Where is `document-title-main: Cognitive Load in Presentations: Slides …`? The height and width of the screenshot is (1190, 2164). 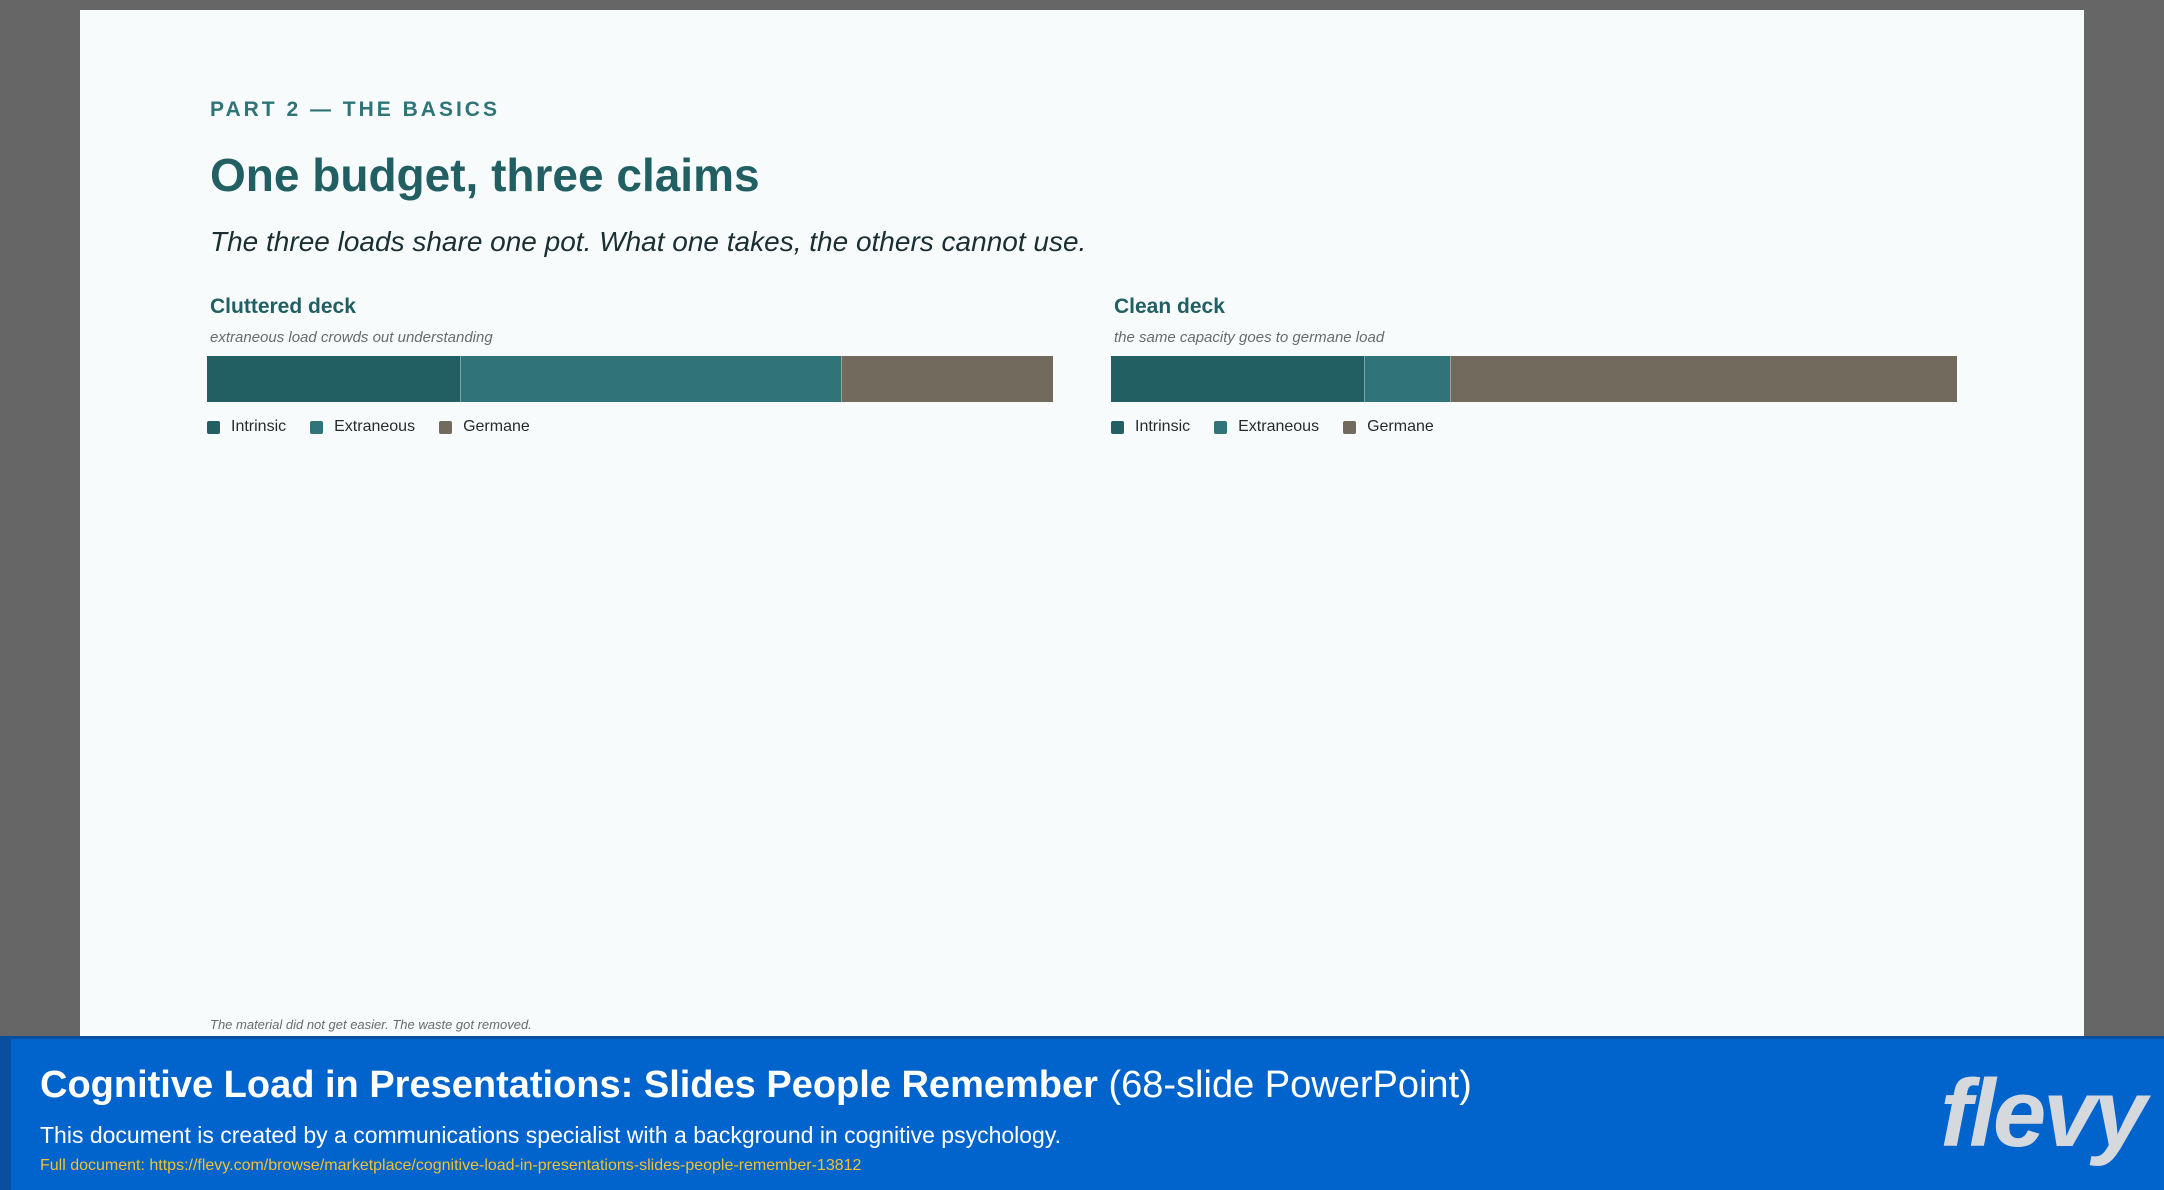 document-title-main: Cognitive Load in Presentations: Slides … is located at coordinates (569, 1085).